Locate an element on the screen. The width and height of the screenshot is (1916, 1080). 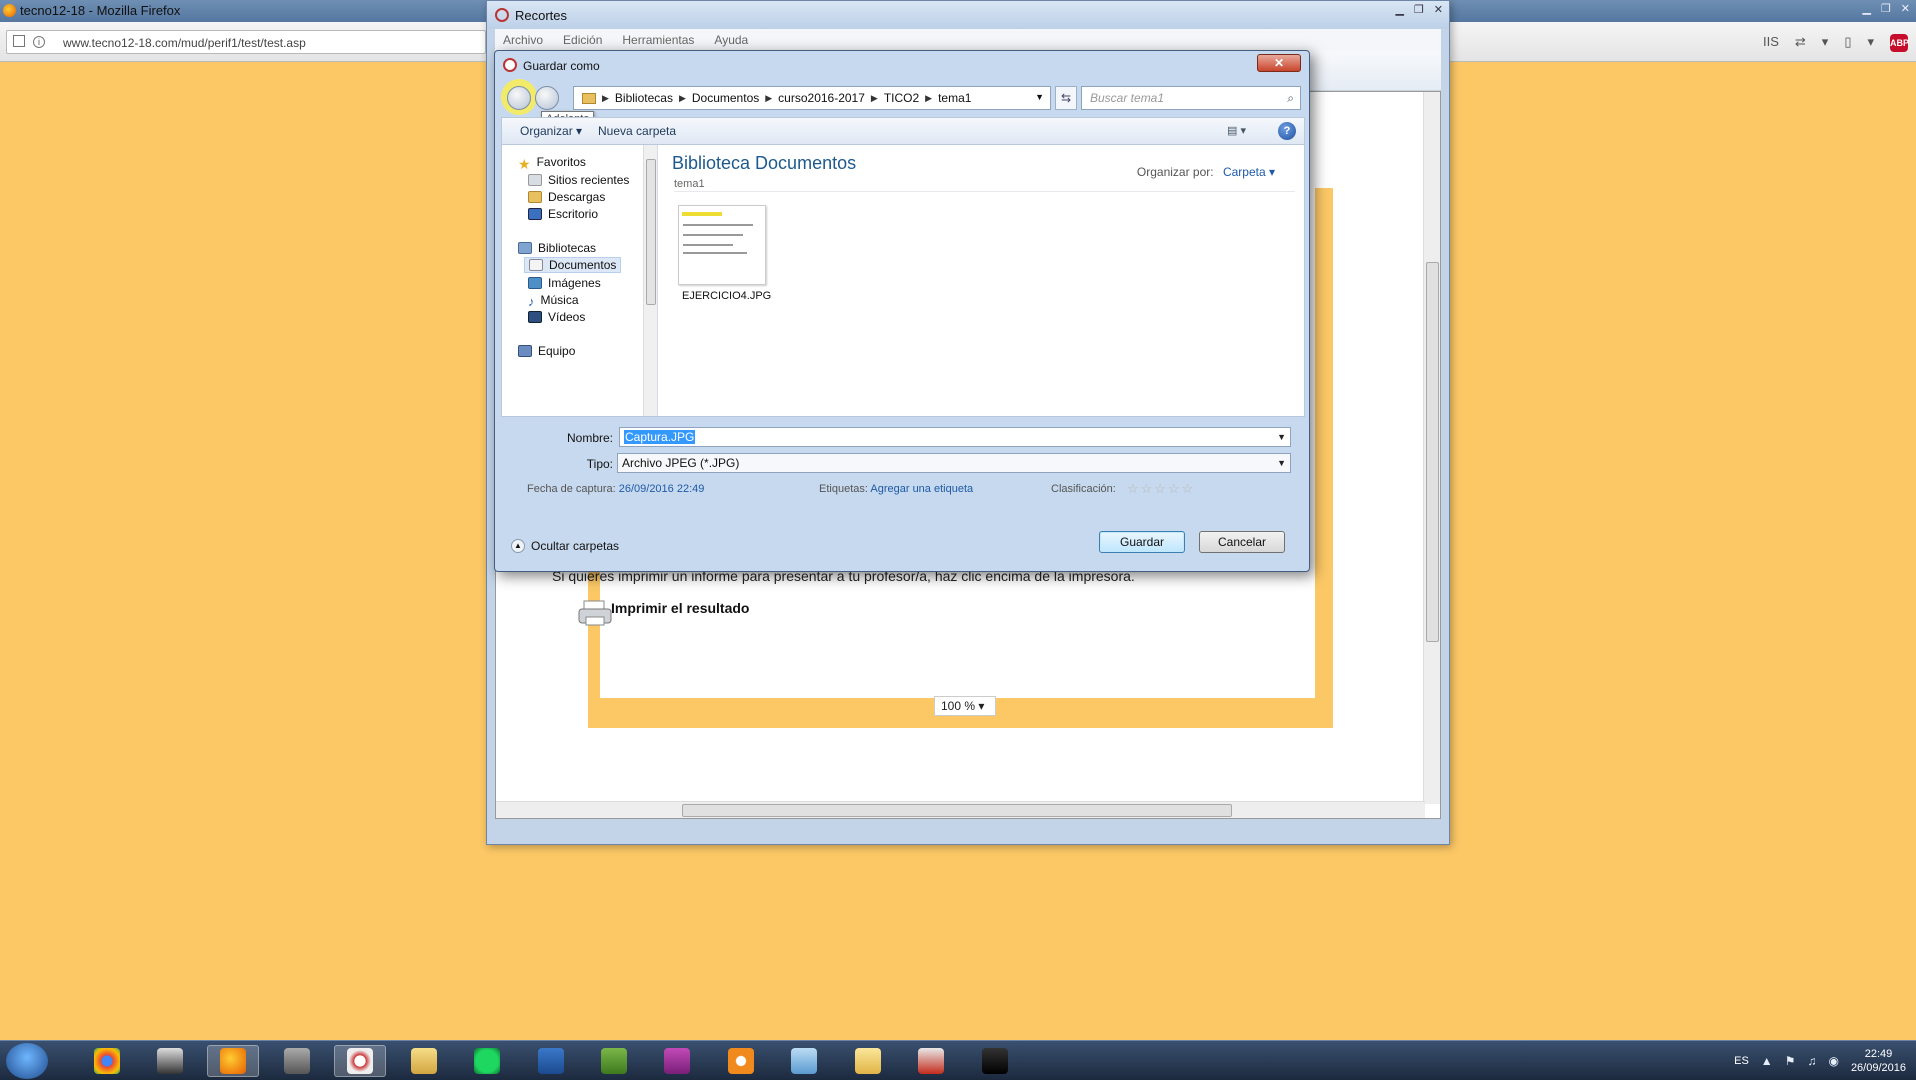
taskbar-chrome-button is located at coordinates (107, 1061).